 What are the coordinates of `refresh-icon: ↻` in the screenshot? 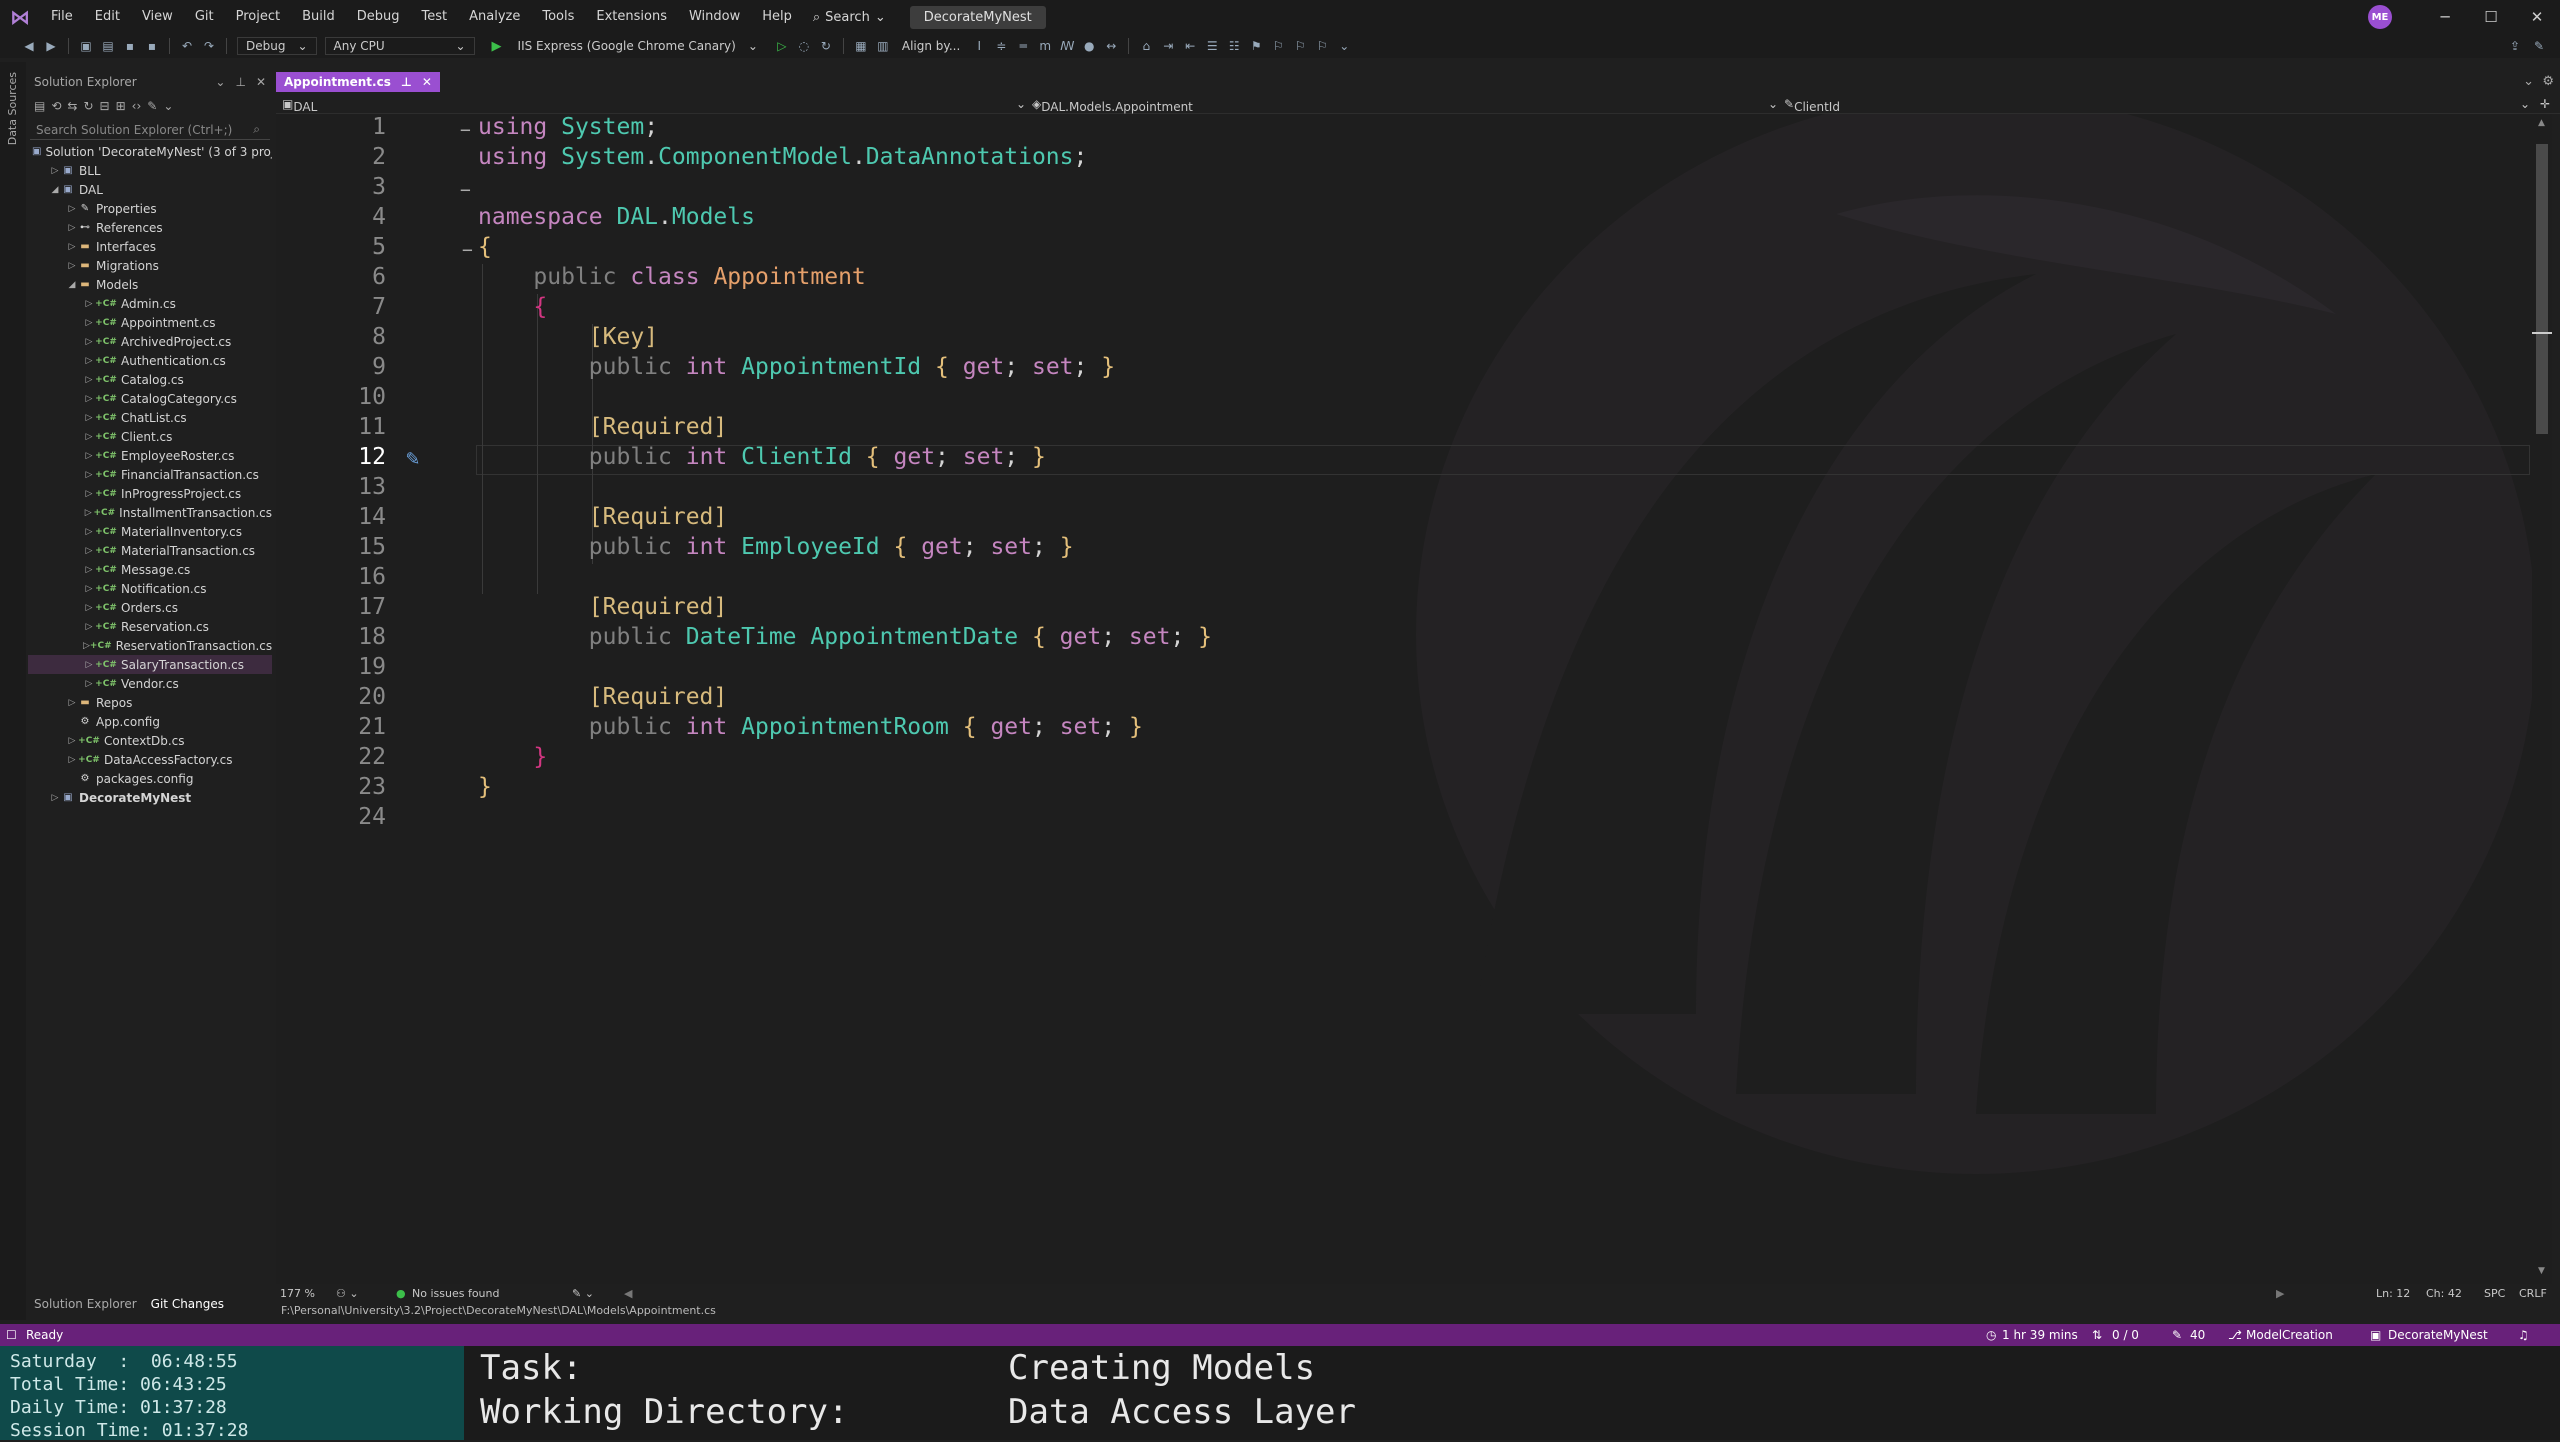 It's located at (826, 46).